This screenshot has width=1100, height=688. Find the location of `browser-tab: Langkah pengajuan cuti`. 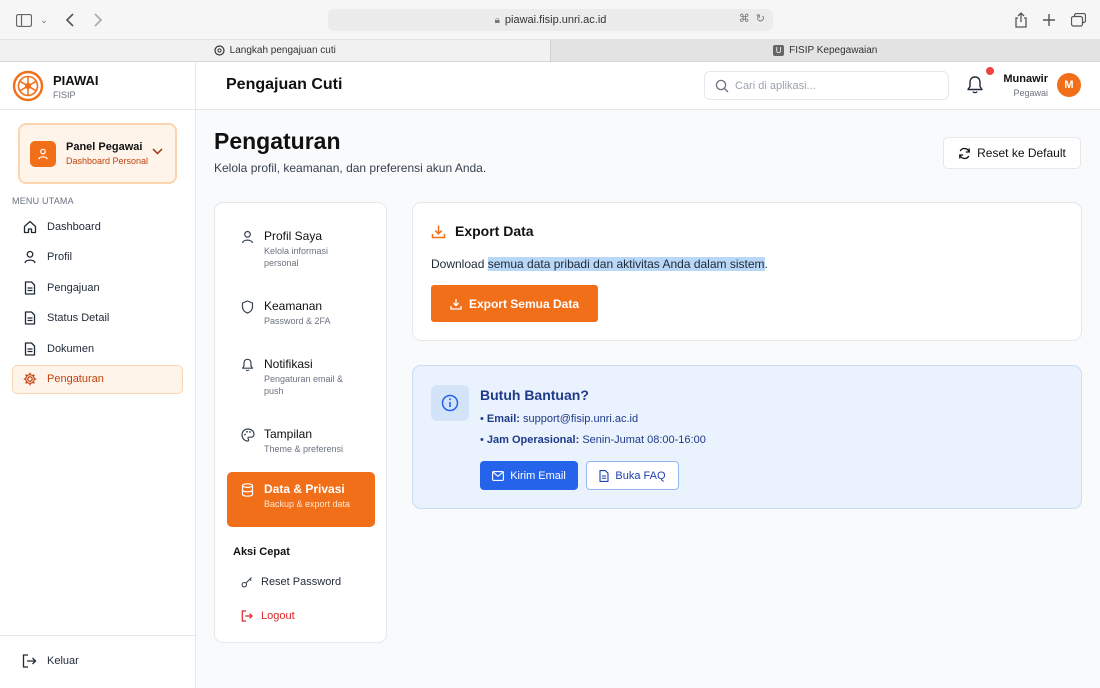

browser-tab: Langkah pengajuan cuti is located at coordinates (275, 50).